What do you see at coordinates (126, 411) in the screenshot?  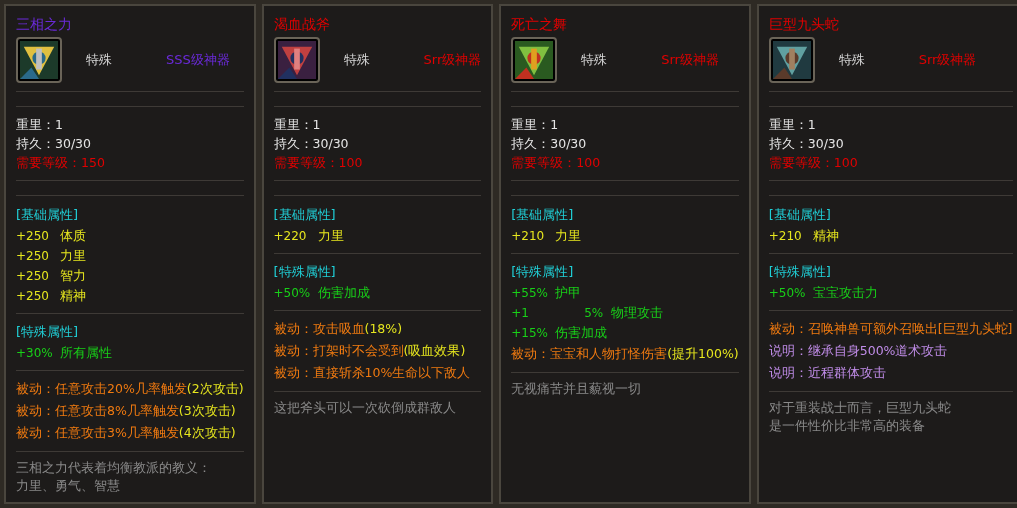 I see `effect-text: 被动：任意攻击8%几率触发(3次攻击)` at bounding box center [126, 411].